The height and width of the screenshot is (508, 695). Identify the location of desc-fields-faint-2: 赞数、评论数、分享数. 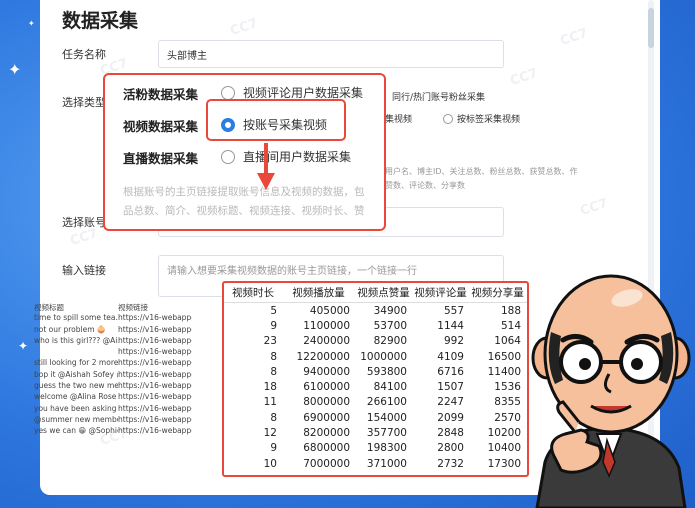
(425, 185).